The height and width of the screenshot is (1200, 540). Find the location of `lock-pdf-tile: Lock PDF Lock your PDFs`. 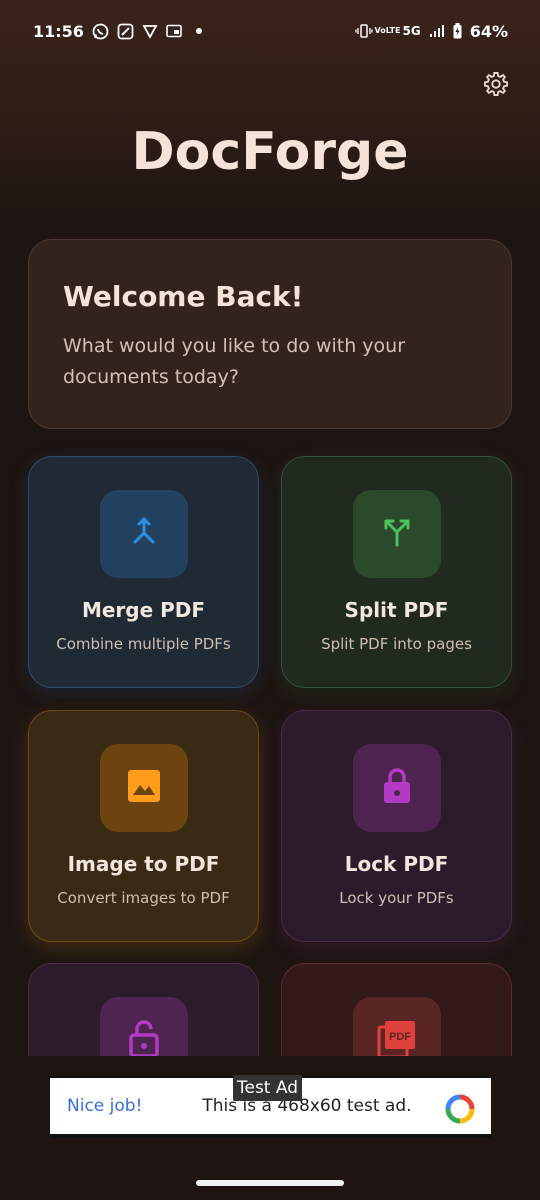

lock-pdf-tile: Lock PDF Lock your PDFs is located at coordinates (396, 826).